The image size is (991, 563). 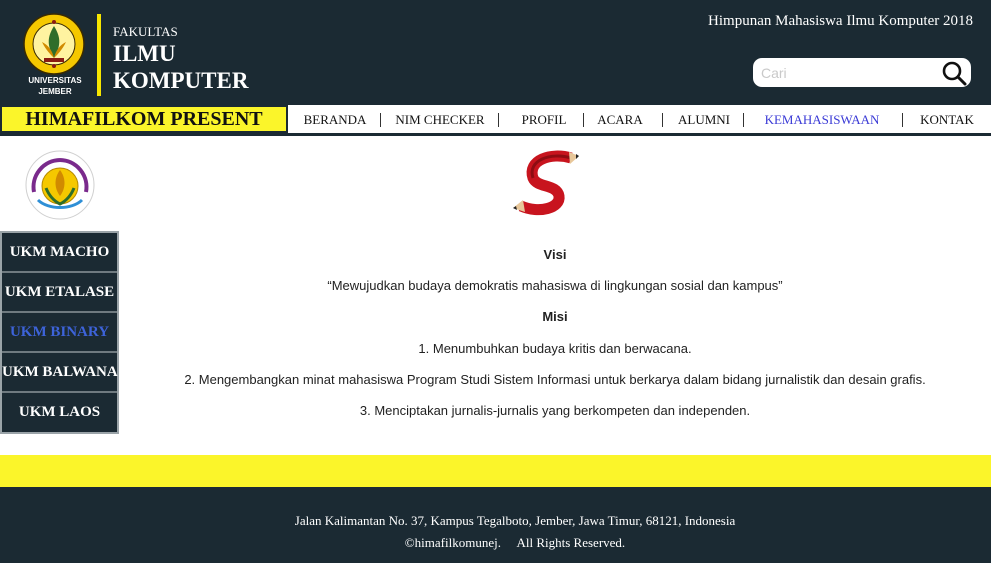 I want to click on misi-heading: Misi, so click(x=555, y=316).